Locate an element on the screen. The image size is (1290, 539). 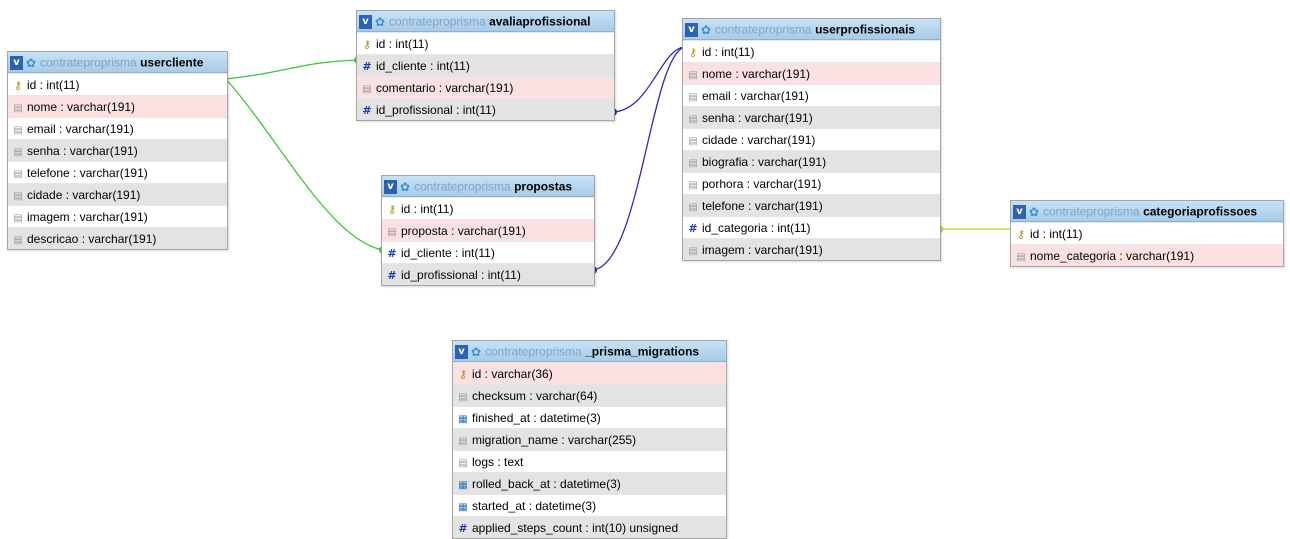
table-column-row: ▦ rolled_back_at : datetime(3) is located at coordinates (589, 483).